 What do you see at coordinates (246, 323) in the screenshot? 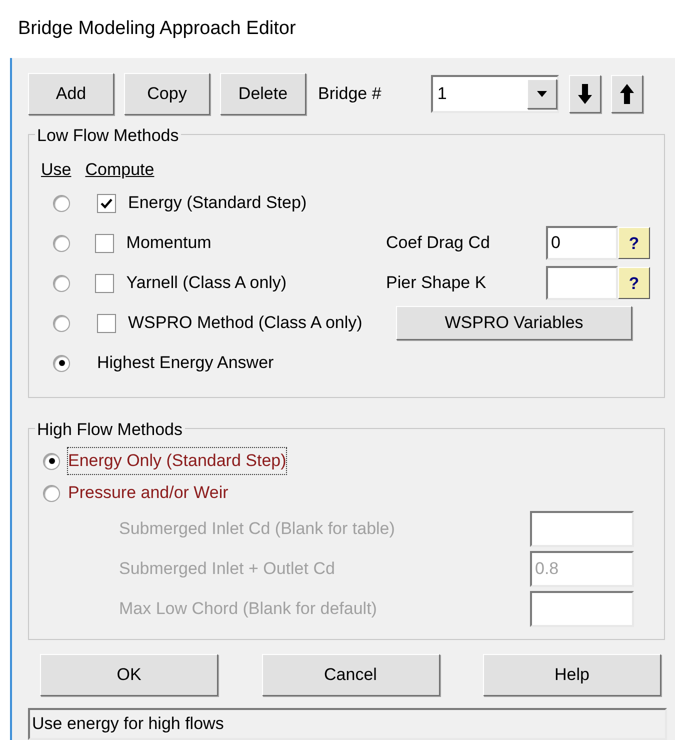
I see `method-label: WSPRO Method (Class A only)` at bounding box center [246, 323].